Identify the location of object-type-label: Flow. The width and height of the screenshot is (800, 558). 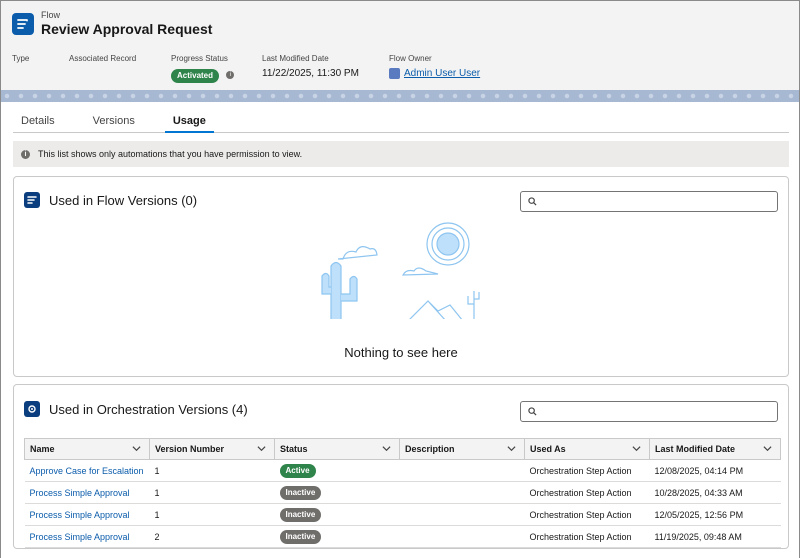
(51, 15).